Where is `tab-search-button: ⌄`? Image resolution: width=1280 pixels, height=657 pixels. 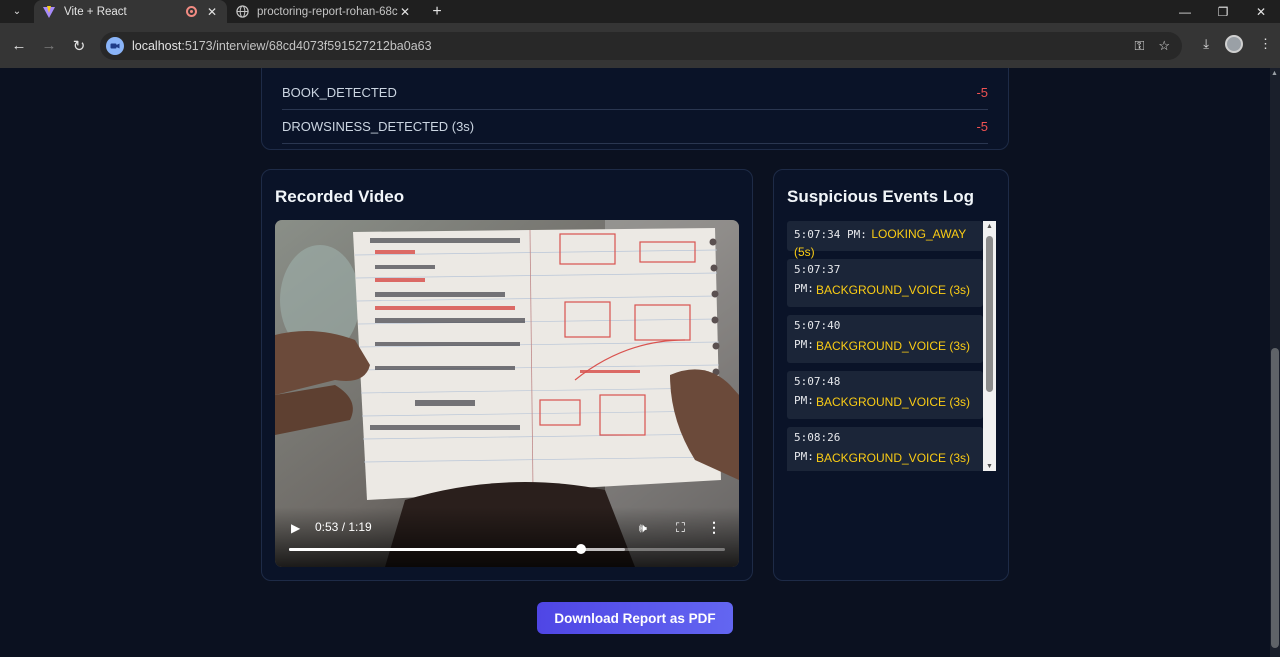 tab-search-button: ⌄ is located at coordinates (17, 12).